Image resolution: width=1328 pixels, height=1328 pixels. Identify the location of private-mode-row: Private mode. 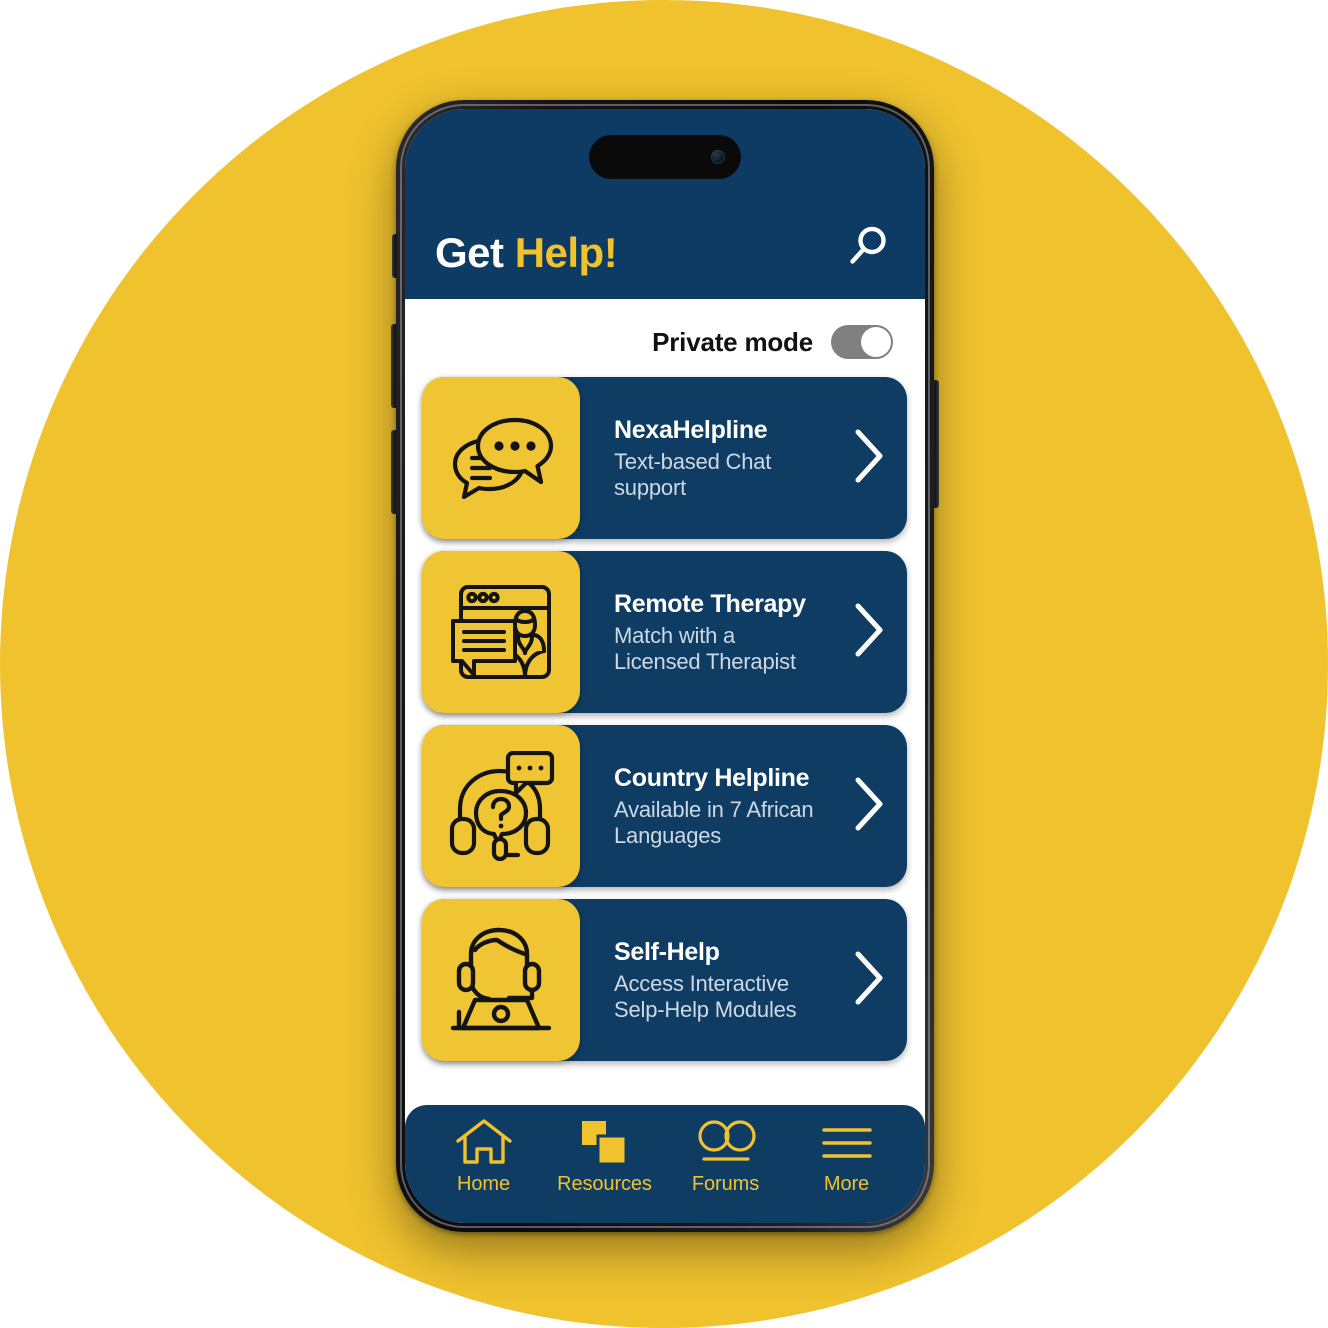
(665, 338).